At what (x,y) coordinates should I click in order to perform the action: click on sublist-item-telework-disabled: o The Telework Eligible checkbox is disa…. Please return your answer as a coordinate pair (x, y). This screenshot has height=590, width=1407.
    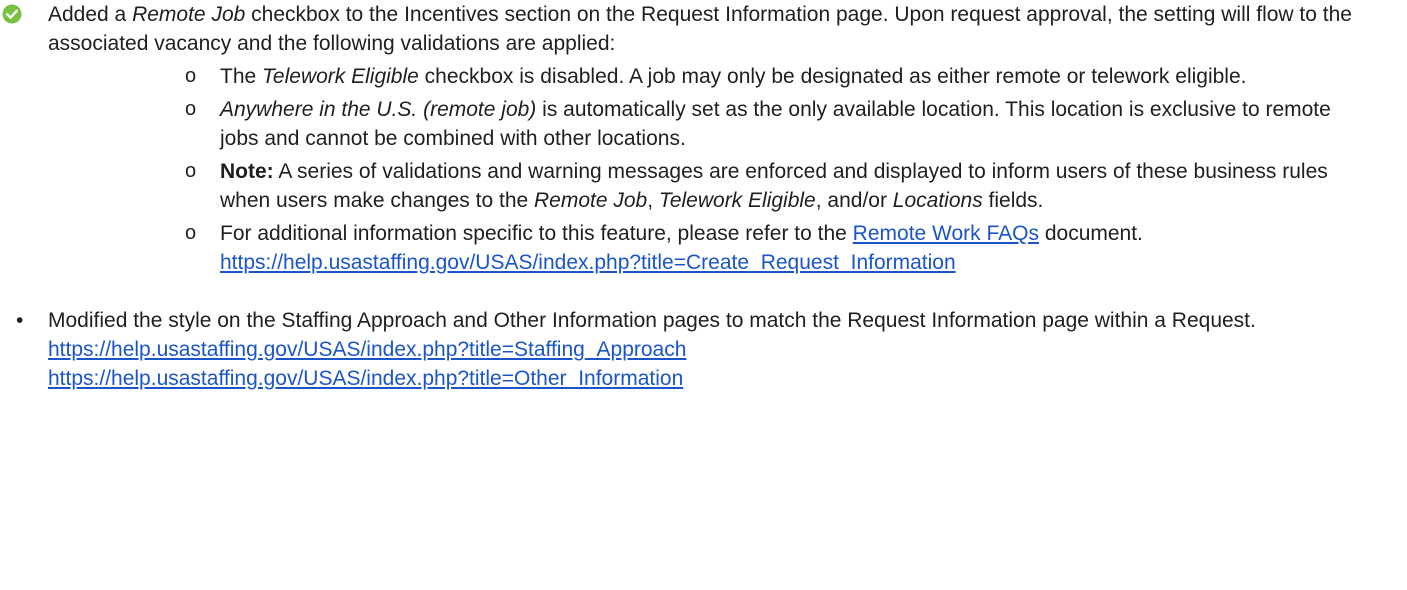
    Looking at the image, I should click on (717, 76).